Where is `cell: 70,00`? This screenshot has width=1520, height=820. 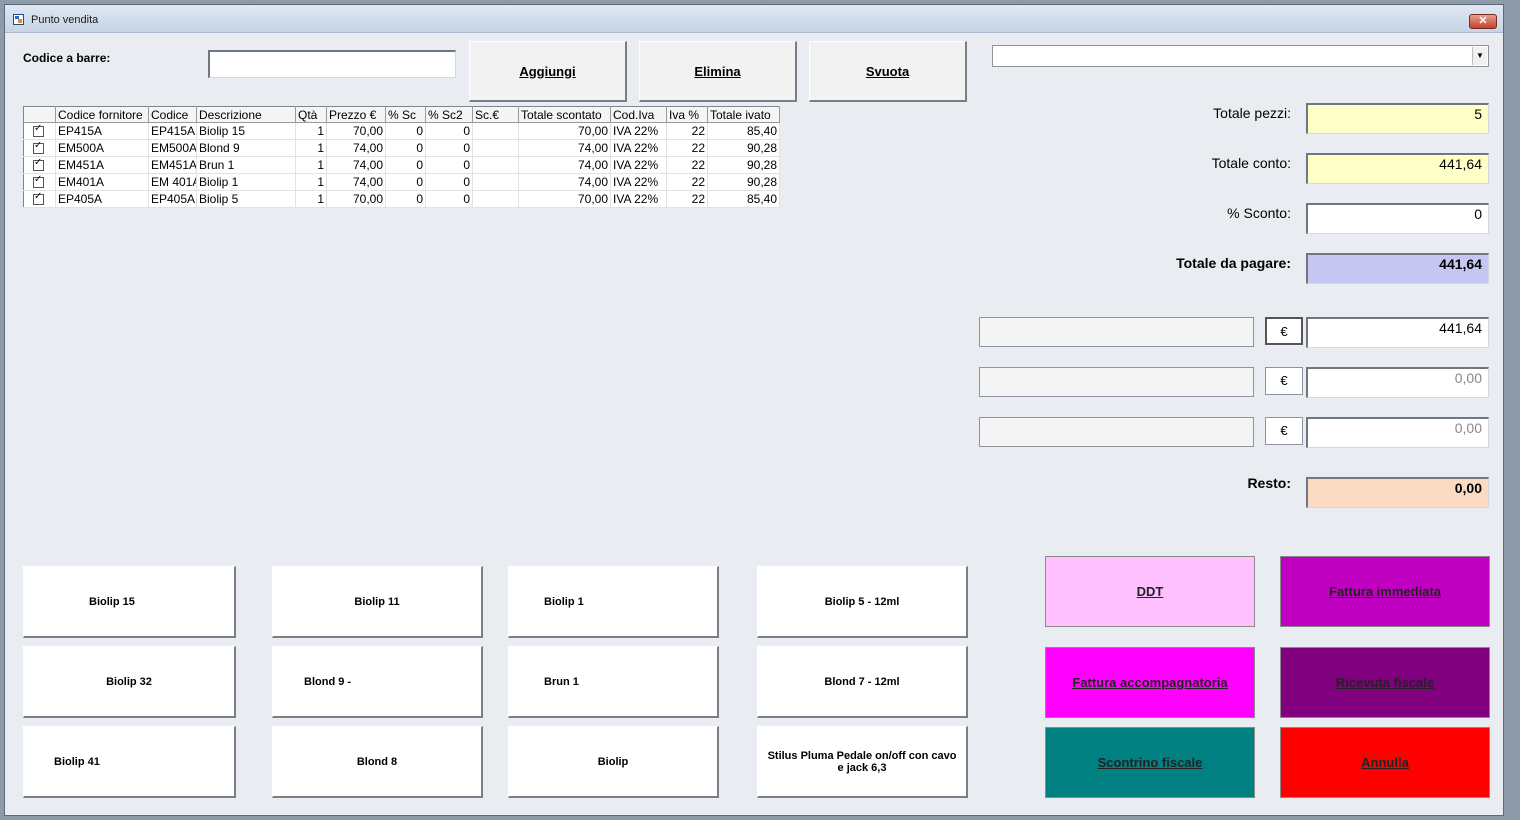 cell: 70,00 is located at coordinates (356, 131).